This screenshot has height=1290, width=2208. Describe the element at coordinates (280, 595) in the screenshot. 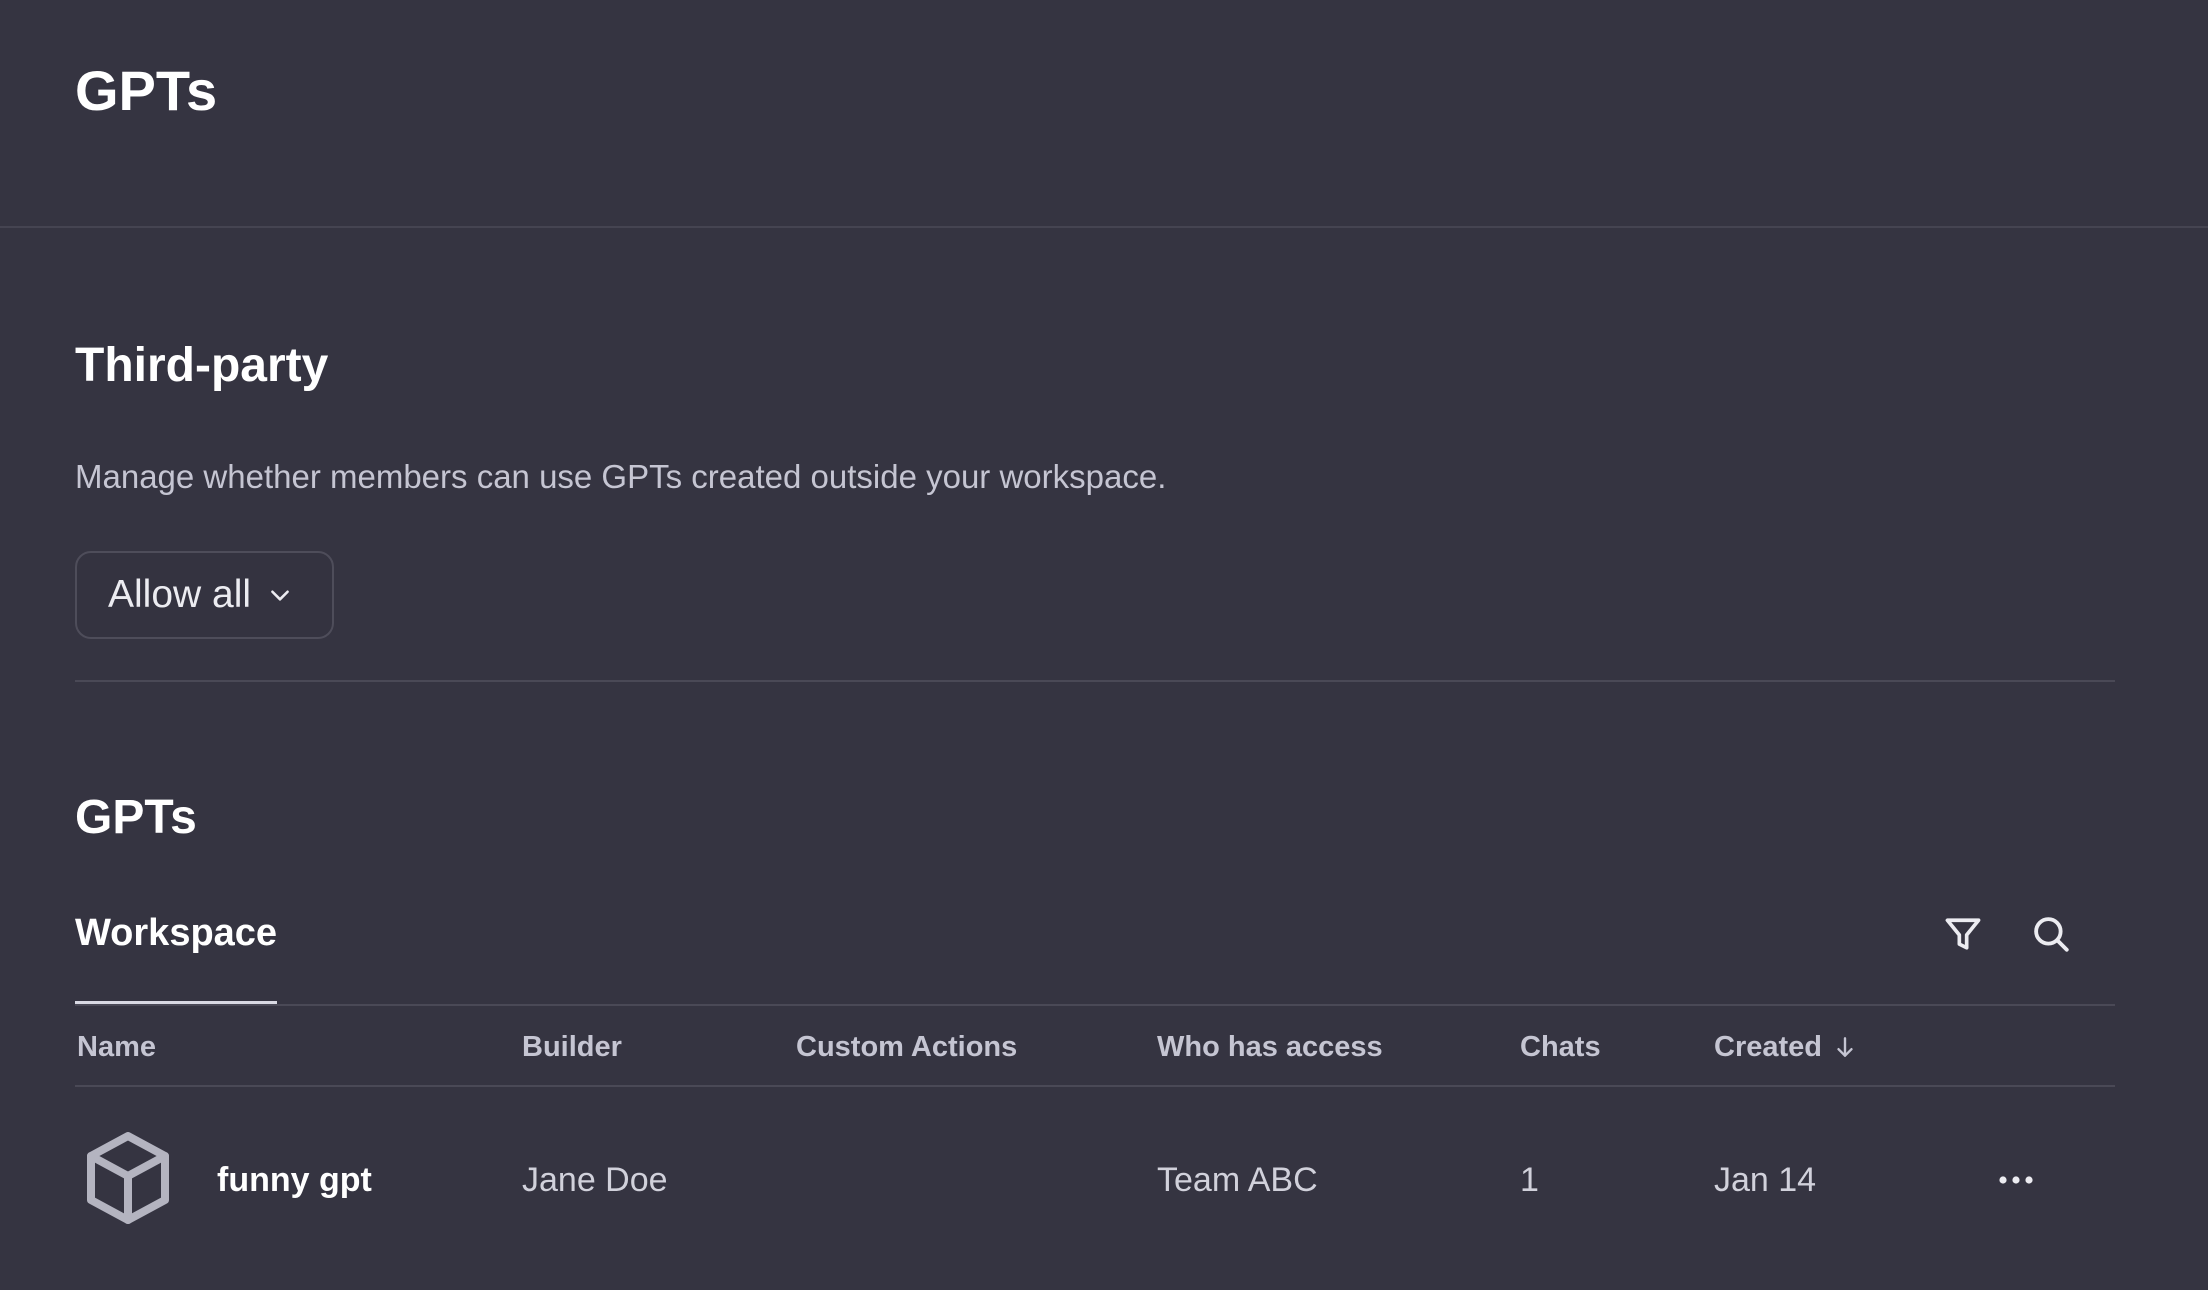

I see `chevron-down-icon` at that location.